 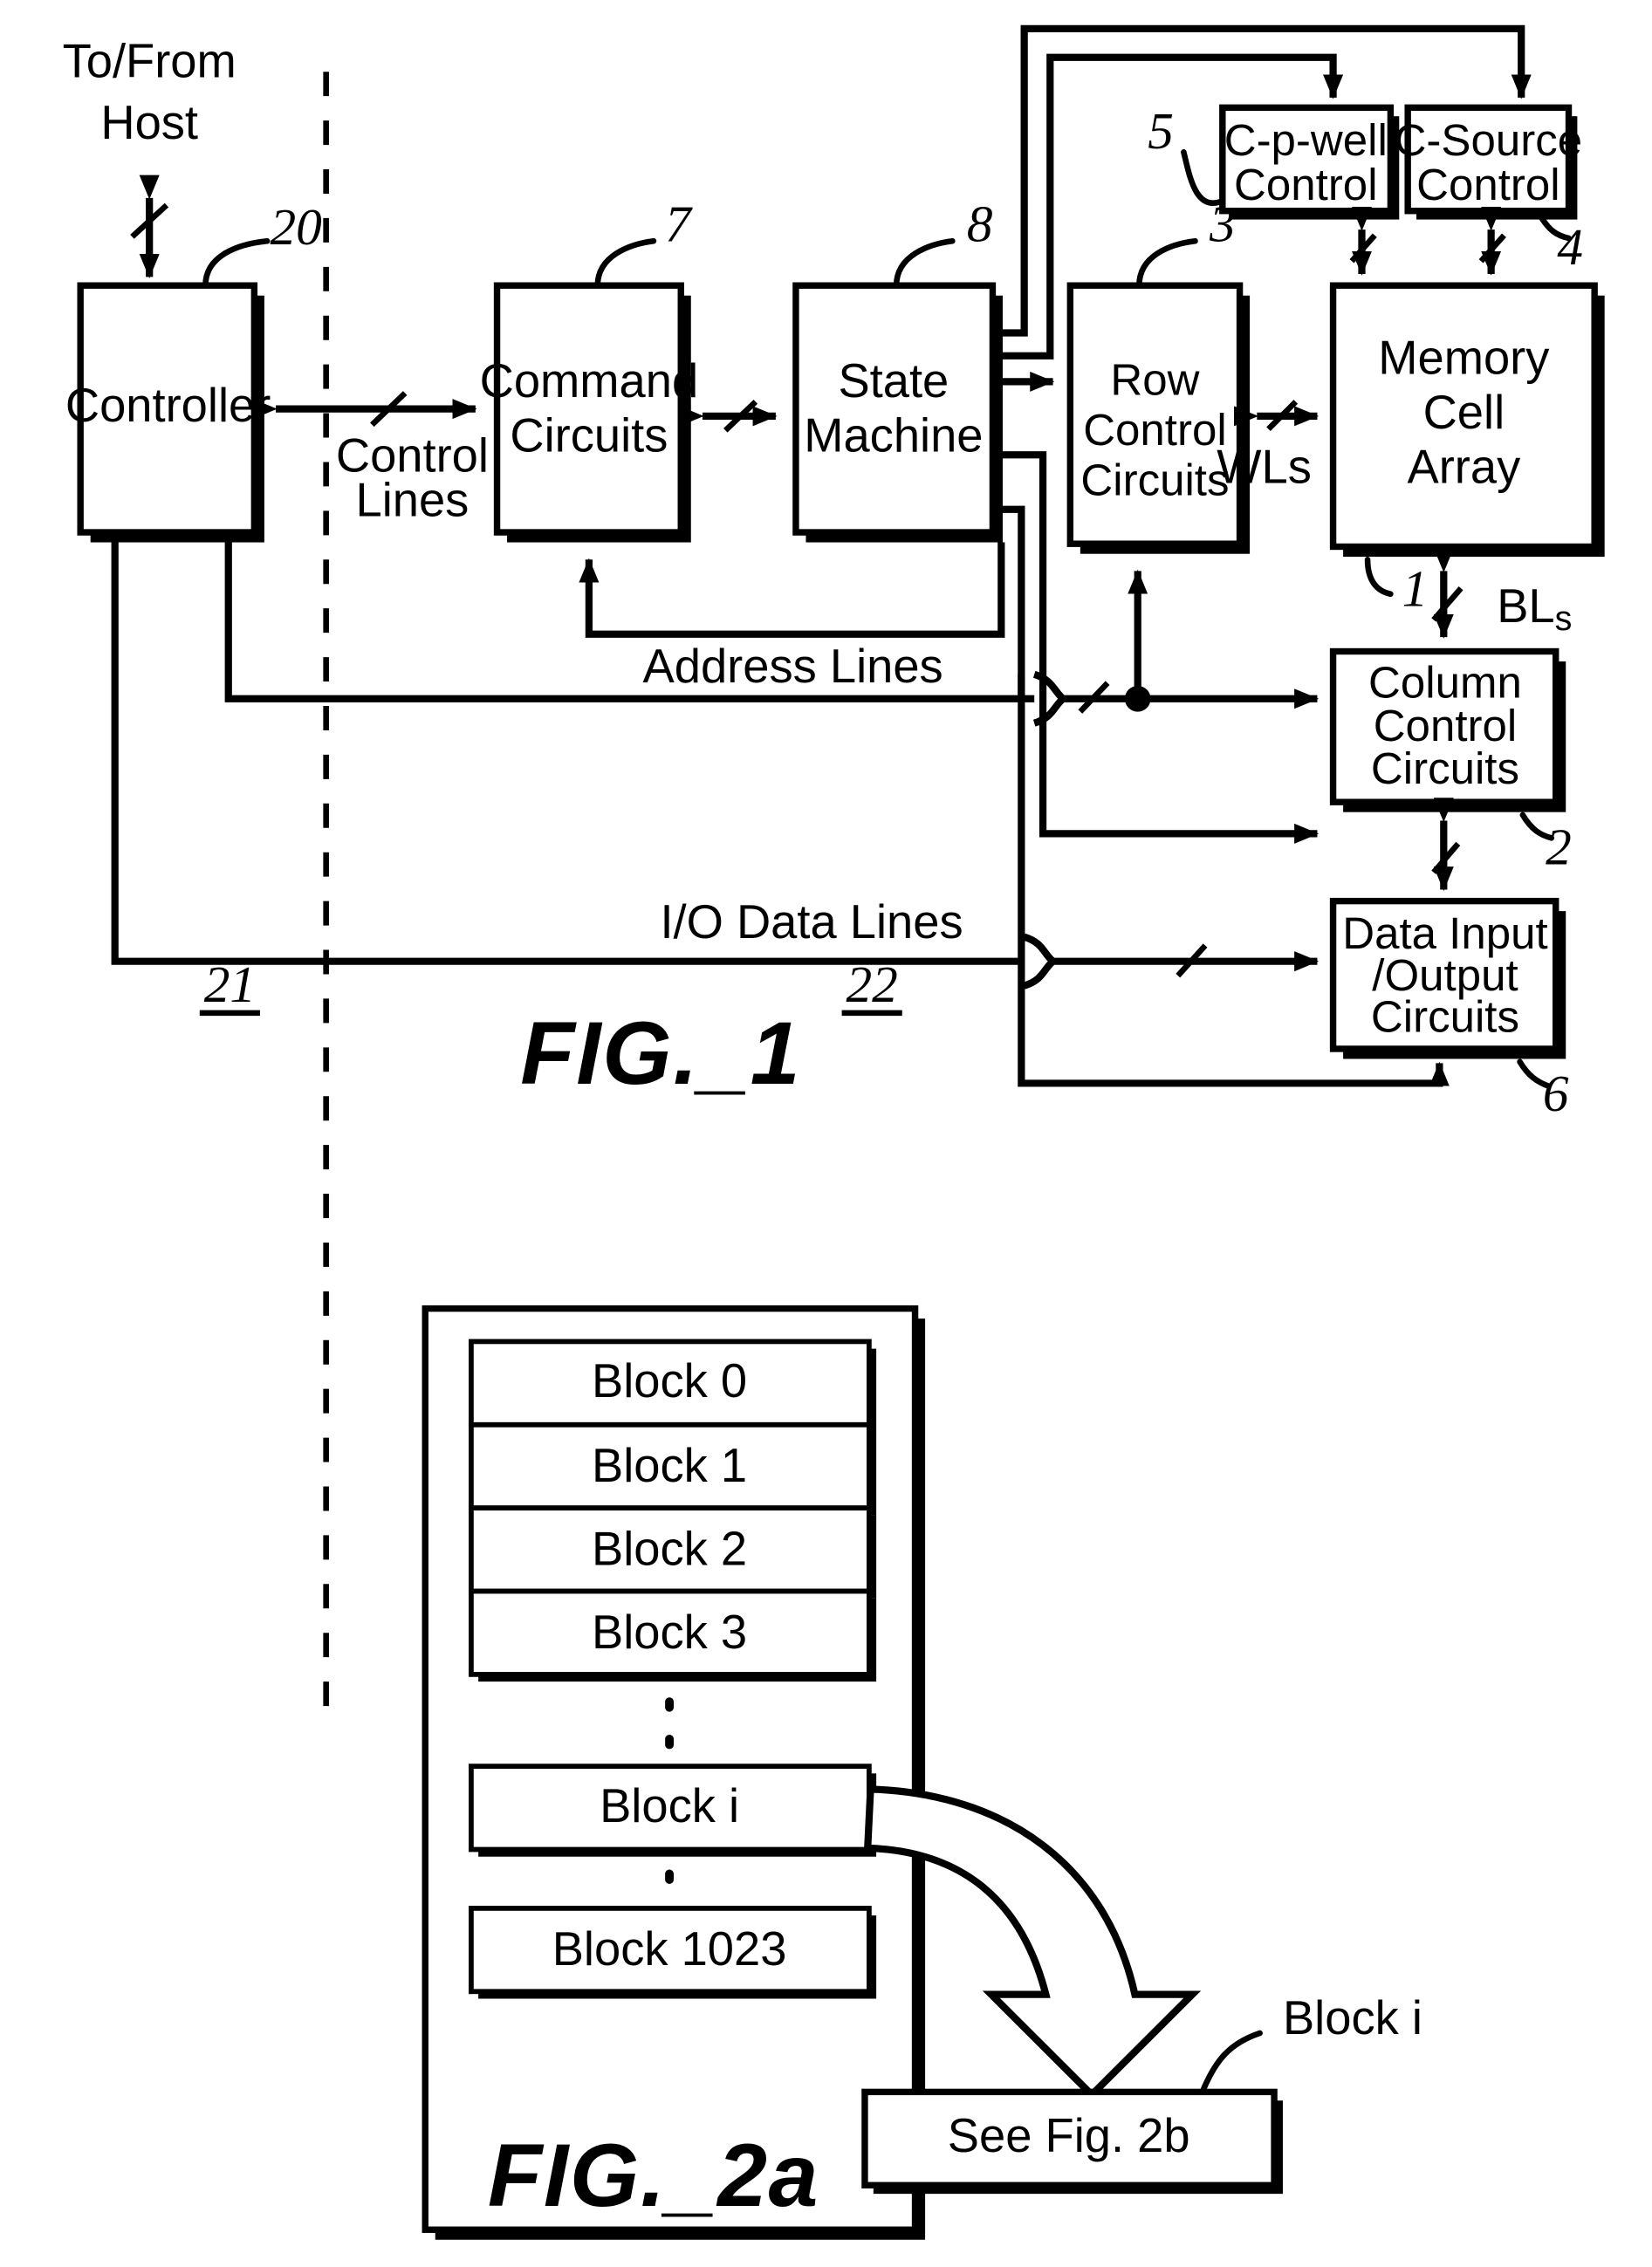 What do you see at coordinates (669, 1466) in the screenshot?
I see `block-row-1-label: Block 1` at bounding box center [669, 1466].